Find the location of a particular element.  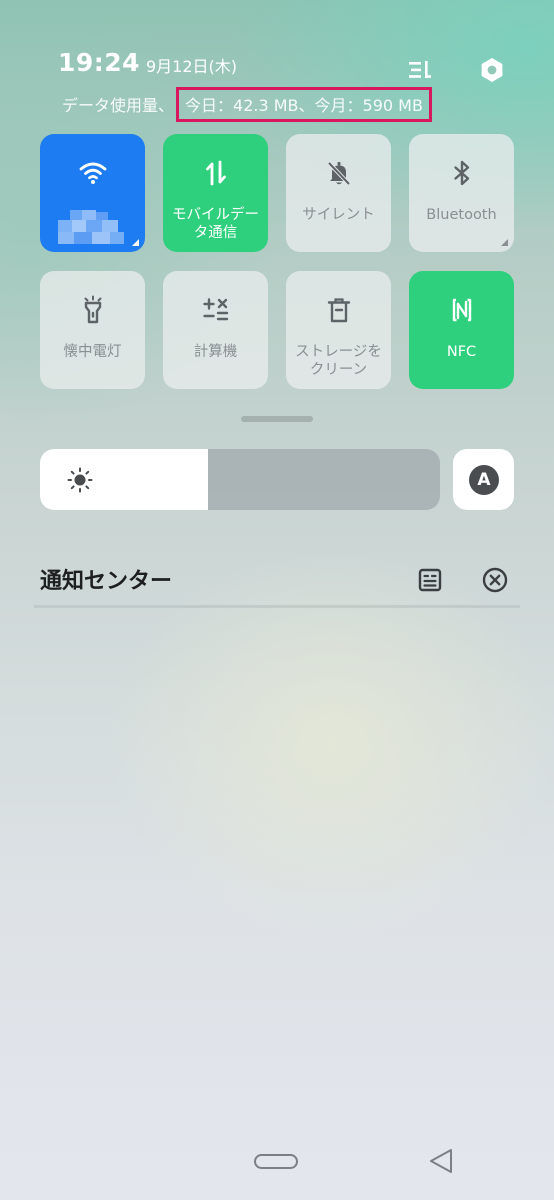

tile-clean-storage-label: ストレージを クリーン is located at coordinates (338, 361).